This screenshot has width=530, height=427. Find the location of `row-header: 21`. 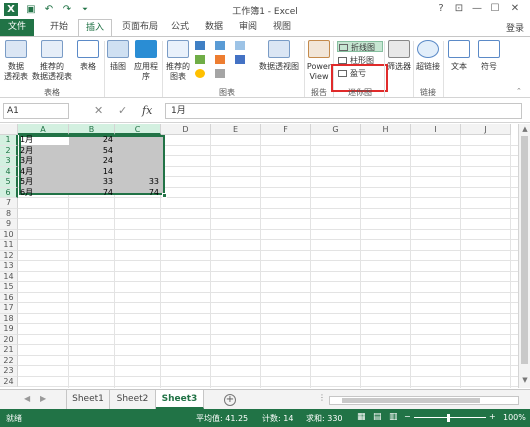

row-header: 21 is located at coordinates (9, 350).